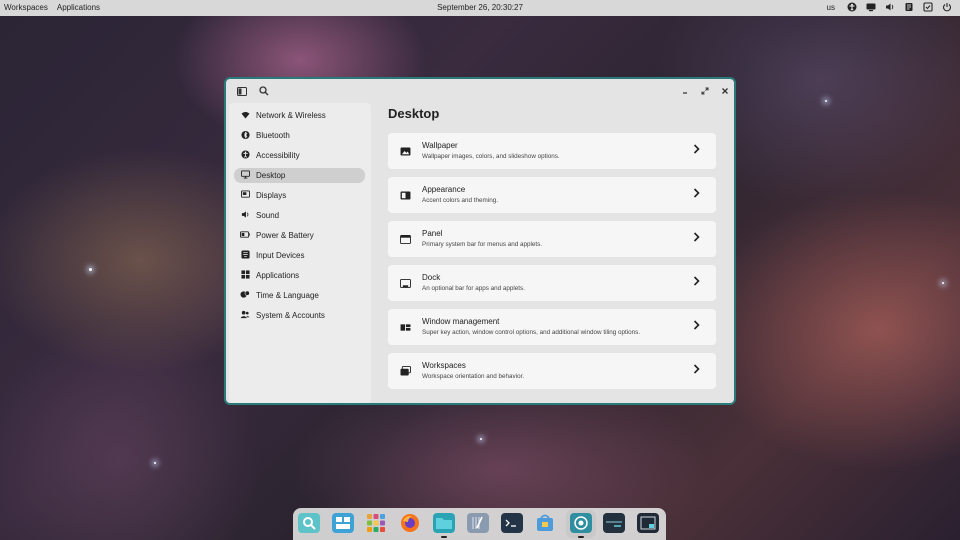  What do you see at coordinates (299, 175) in the screenshot?
I see `sidebar-item-desktop: Desktop` at bounding box center [299, 175].